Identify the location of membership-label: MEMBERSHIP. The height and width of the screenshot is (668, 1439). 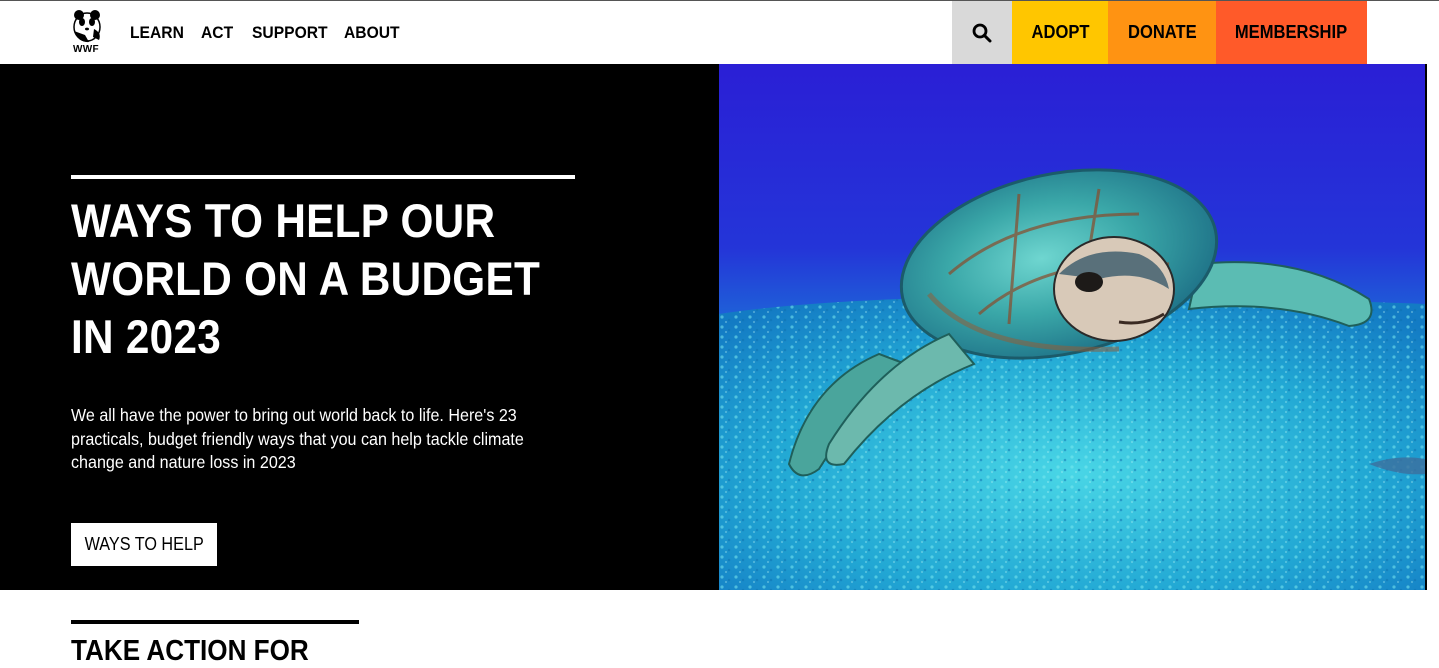
(1291, 32).